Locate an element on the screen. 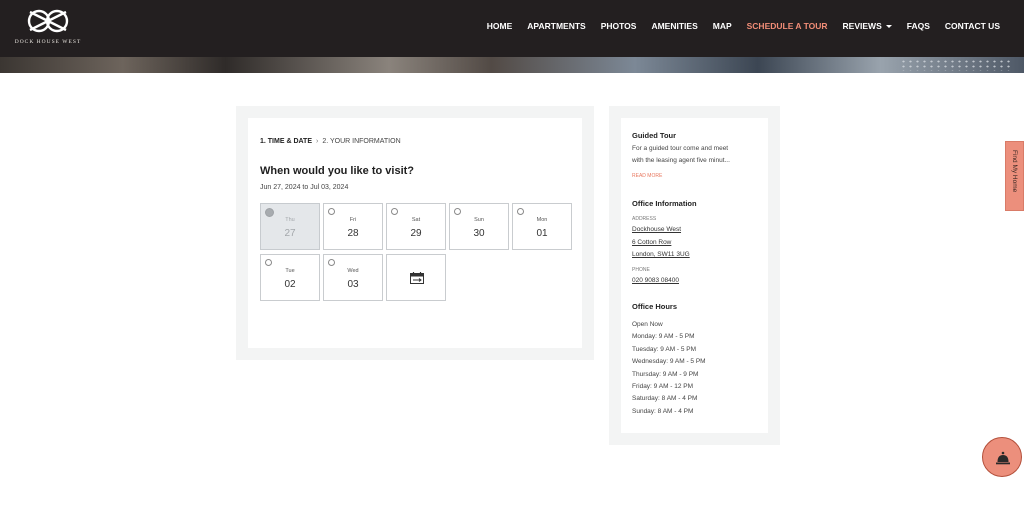 Image resolution: width=1024 pixels, height=509 pixels. nav-reviews: REVIEWS is located at coordinates (867, 26).